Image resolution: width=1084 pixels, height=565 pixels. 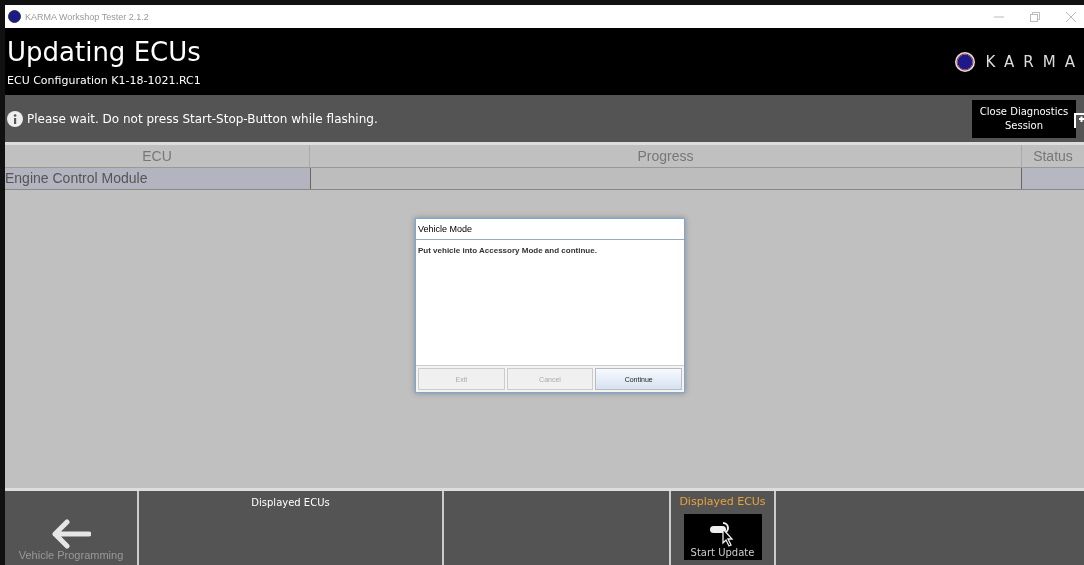 What do you see at coordinates (103, 52) in the screenshot?
I see `page-title: Updating ECUs` at bounding box center [103, 52].